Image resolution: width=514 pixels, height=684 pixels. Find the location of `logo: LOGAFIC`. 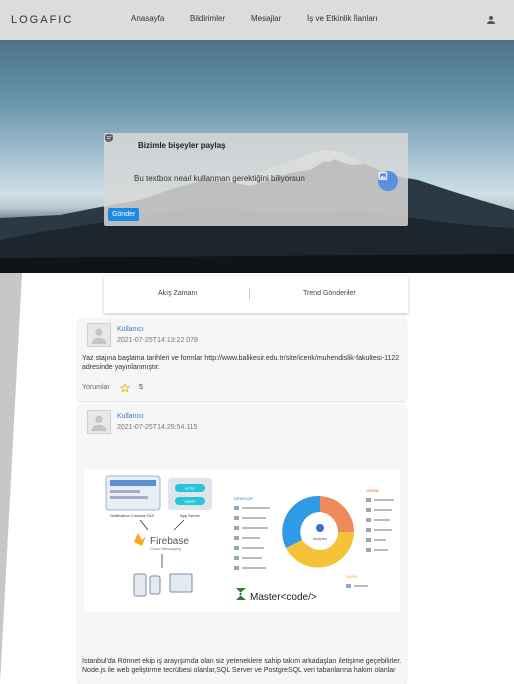

logo: LOGAFIC is located at coordinates (42, 20).